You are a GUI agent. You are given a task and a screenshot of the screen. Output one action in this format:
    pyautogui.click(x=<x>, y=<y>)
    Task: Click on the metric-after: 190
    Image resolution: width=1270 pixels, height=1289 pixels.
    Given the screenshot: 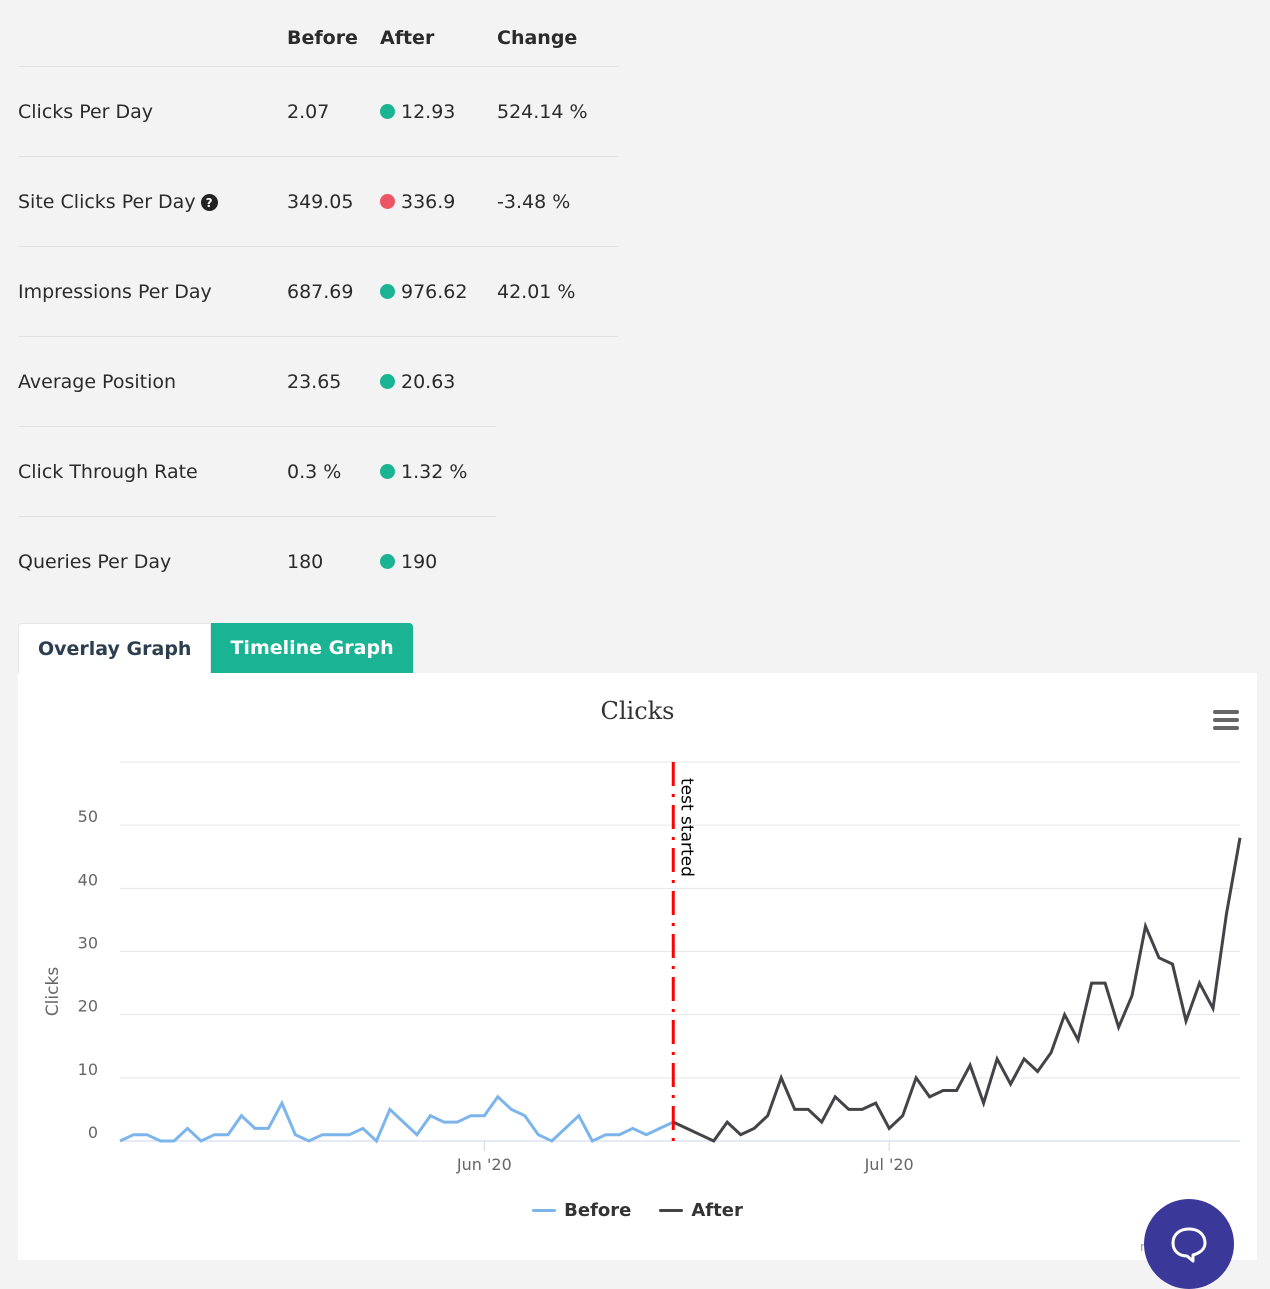 What is the action you would take?
    pyautogui.click(x=408, y=562)
    